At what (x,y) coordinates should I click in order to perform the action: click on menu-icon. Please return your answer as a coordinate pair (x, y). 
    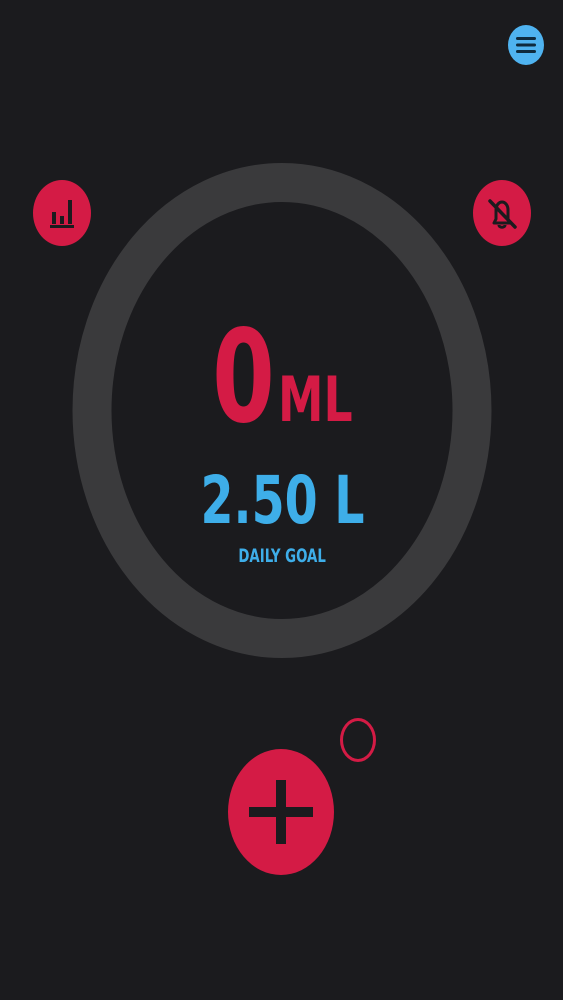
    Looking at the image, I should click on (526, 45).